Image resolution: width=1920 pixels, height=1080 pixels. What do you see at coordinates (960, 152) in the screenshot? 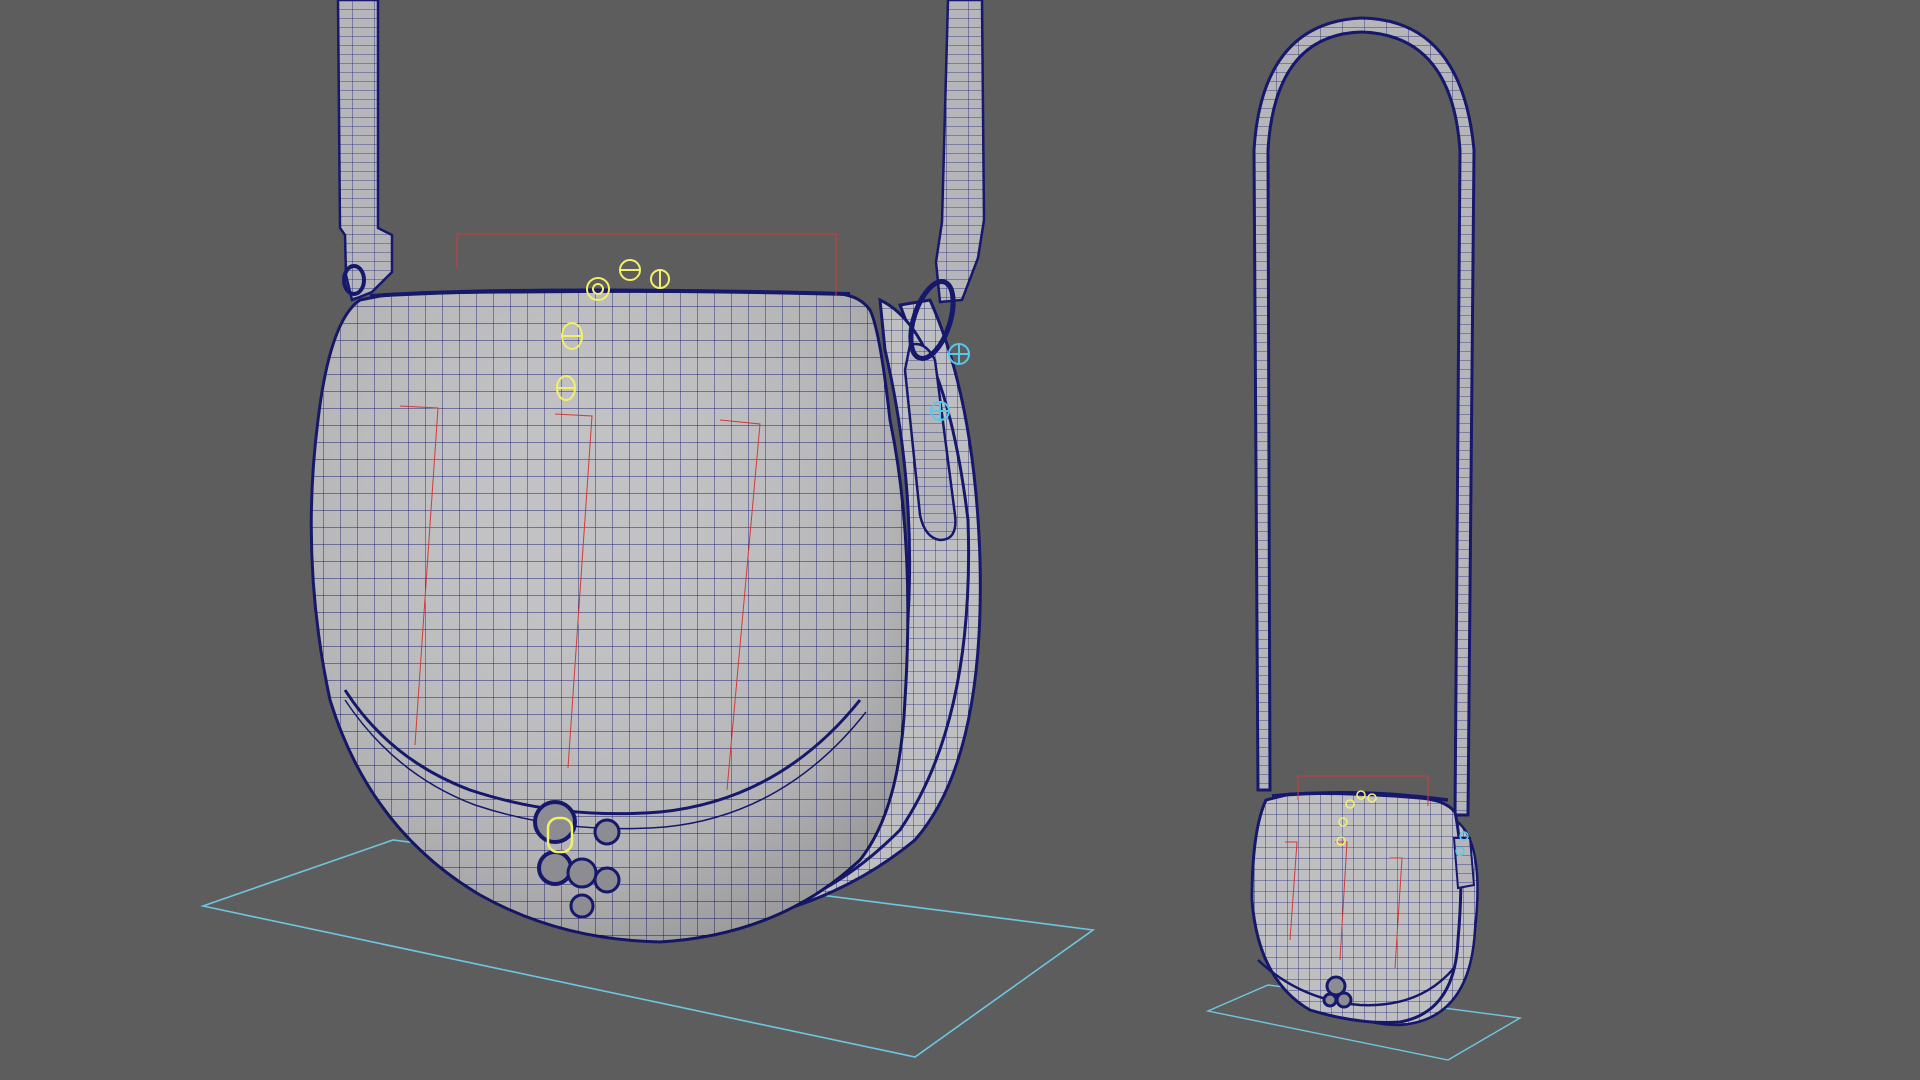
I see `strap-right` at bounding box center [960, 152].